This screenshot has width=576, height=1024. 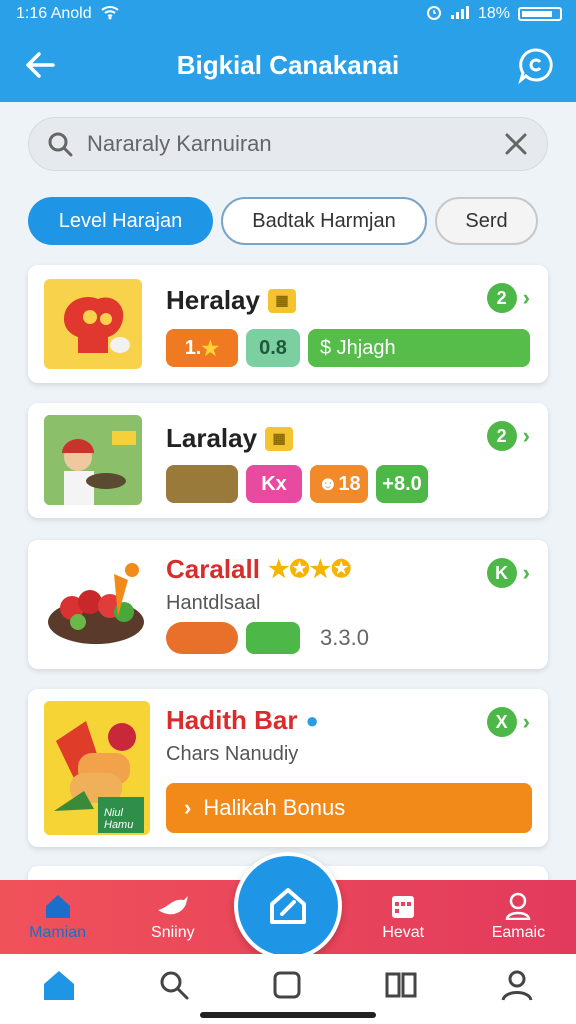 What do you see at coordinates (434, 14) in the screenshot?
I see `alarm-icon` at bounding box center [434, 14].